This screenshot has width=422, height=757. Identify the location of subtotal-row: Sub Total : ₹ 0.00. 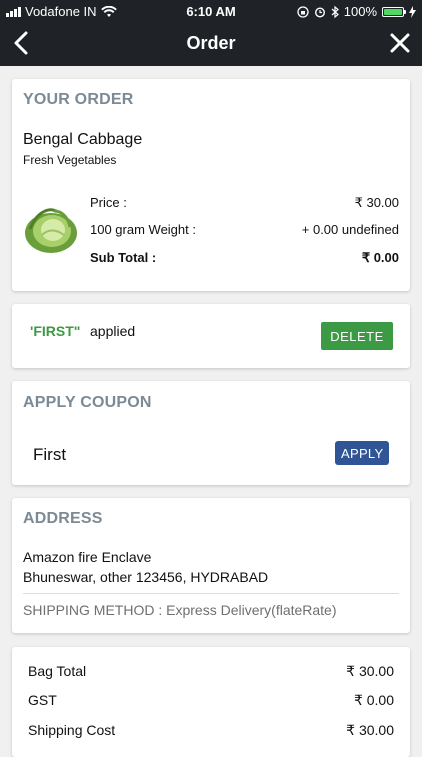
(244, 258).